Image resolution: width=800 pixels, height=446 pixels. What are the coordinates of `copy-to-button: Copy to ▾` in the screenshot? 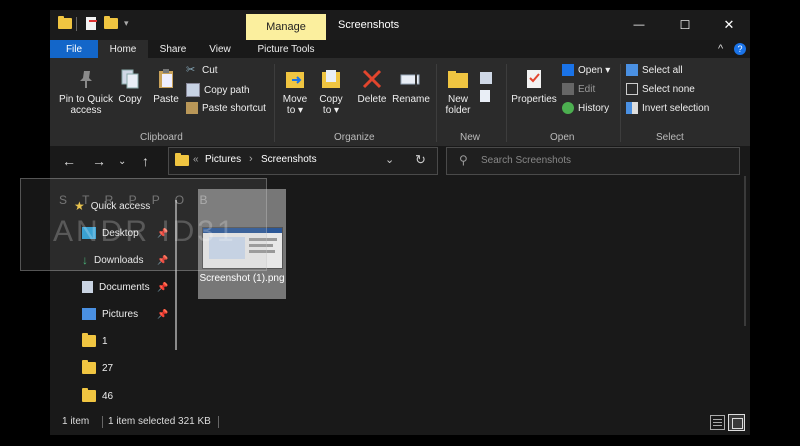 It's located at (331, 92).